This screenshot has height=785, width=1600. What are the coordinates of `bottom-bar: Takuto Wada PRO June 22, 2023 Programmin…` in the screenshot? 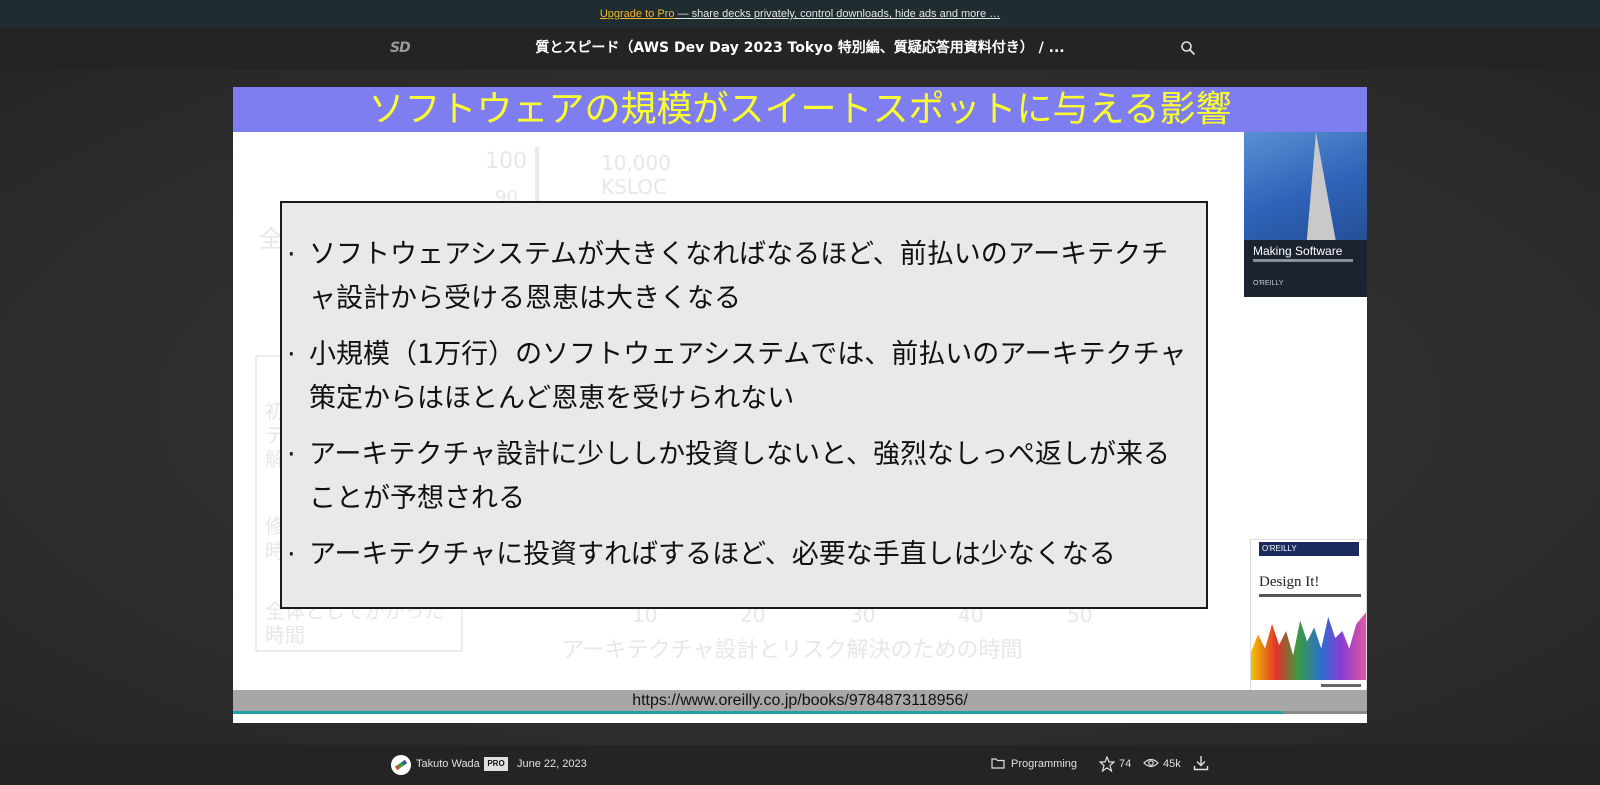 It's located at (800, 765).